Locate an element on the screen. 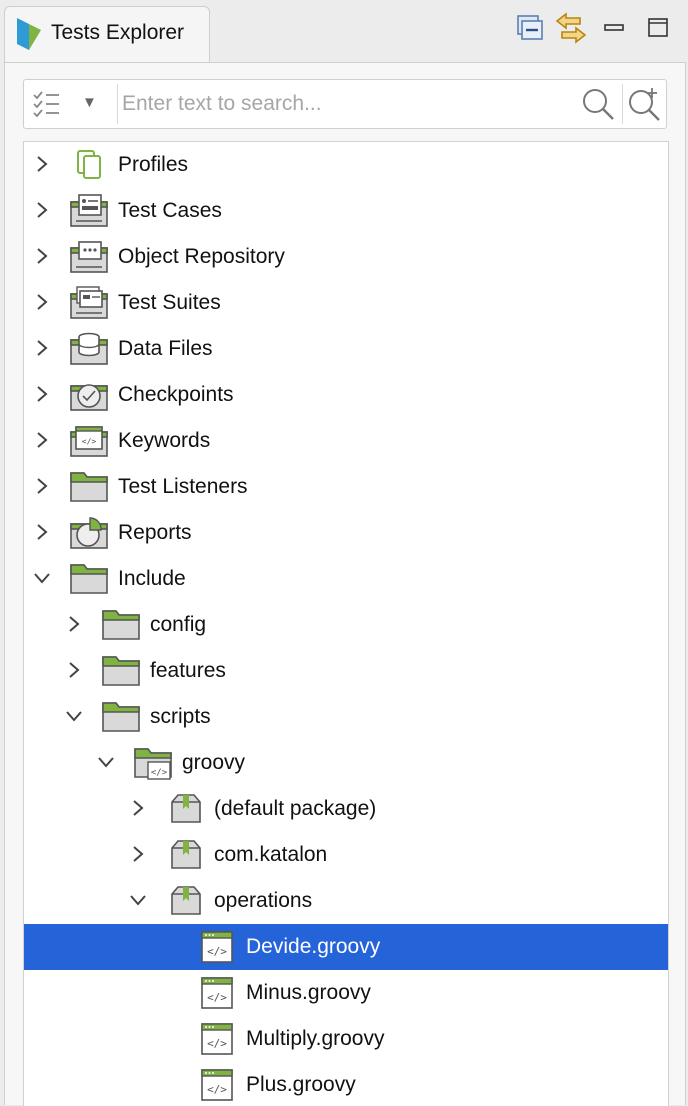  tree-item-label: Profiles is located at coordinates (153, 164).